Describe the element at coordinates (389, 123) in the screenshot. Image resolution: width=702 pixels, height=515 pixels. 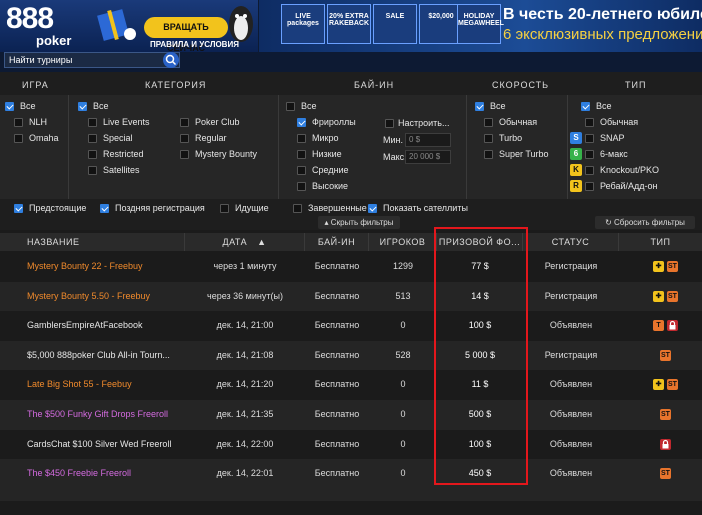
I see `buyin-custom-checkbox` at that location.